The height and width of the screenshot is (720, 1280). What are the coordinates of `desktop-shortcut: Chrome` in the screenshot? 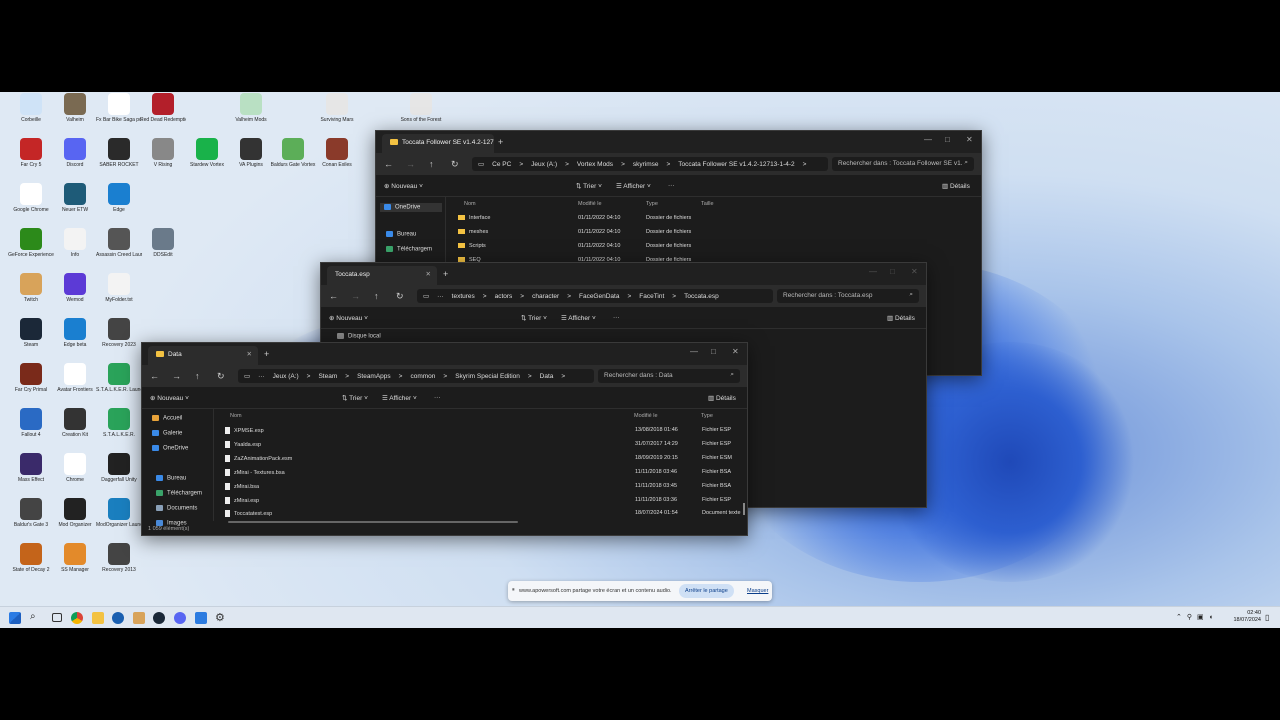 It's located at (75, 468).